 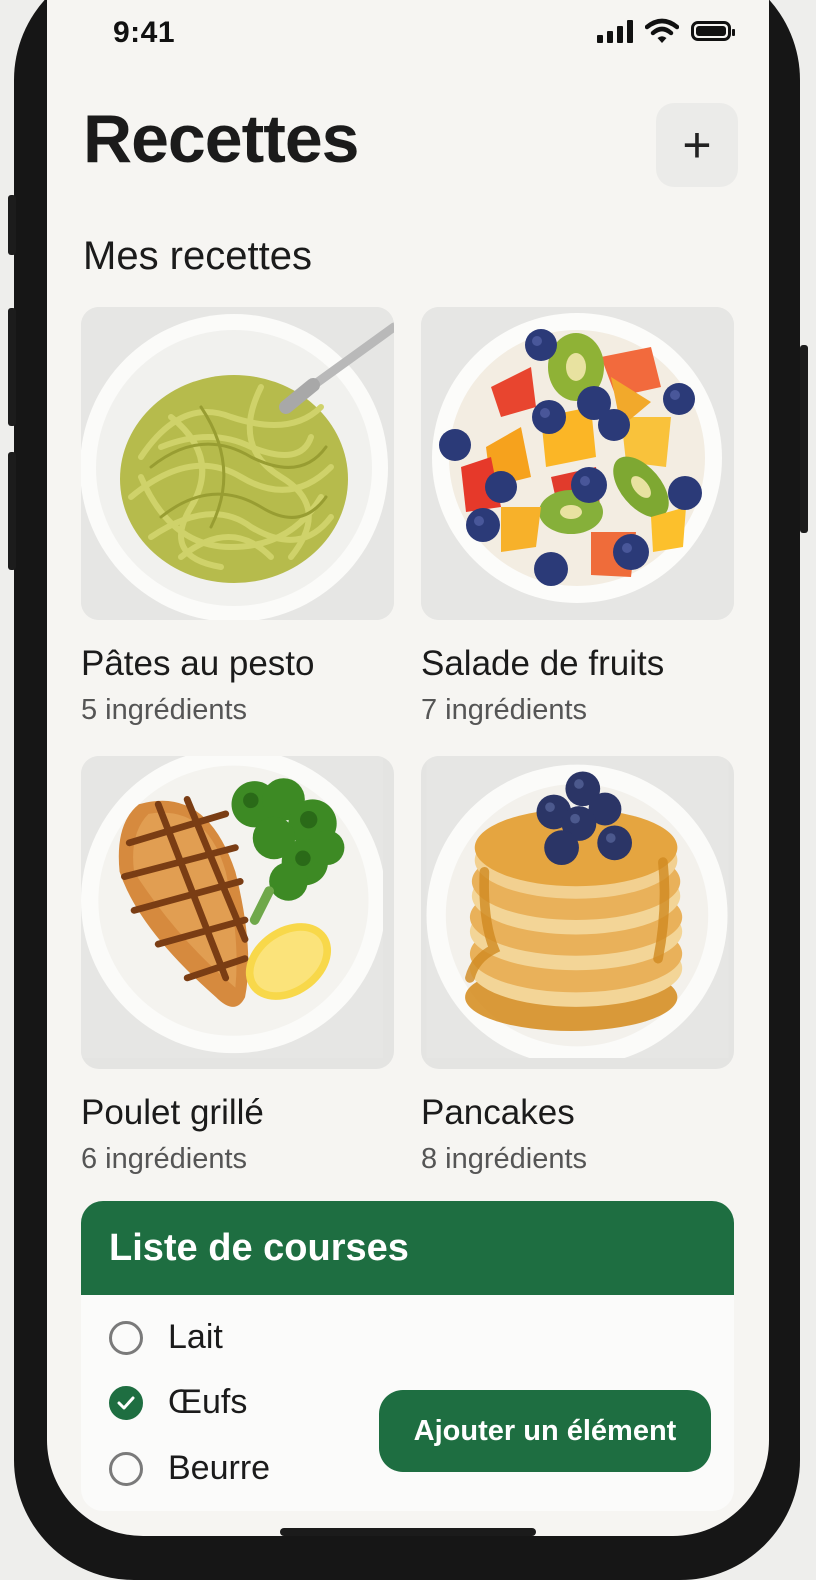 I want to click on recipe-ingredient-count: 6 ingrédients, so click(x=164, y=1159).